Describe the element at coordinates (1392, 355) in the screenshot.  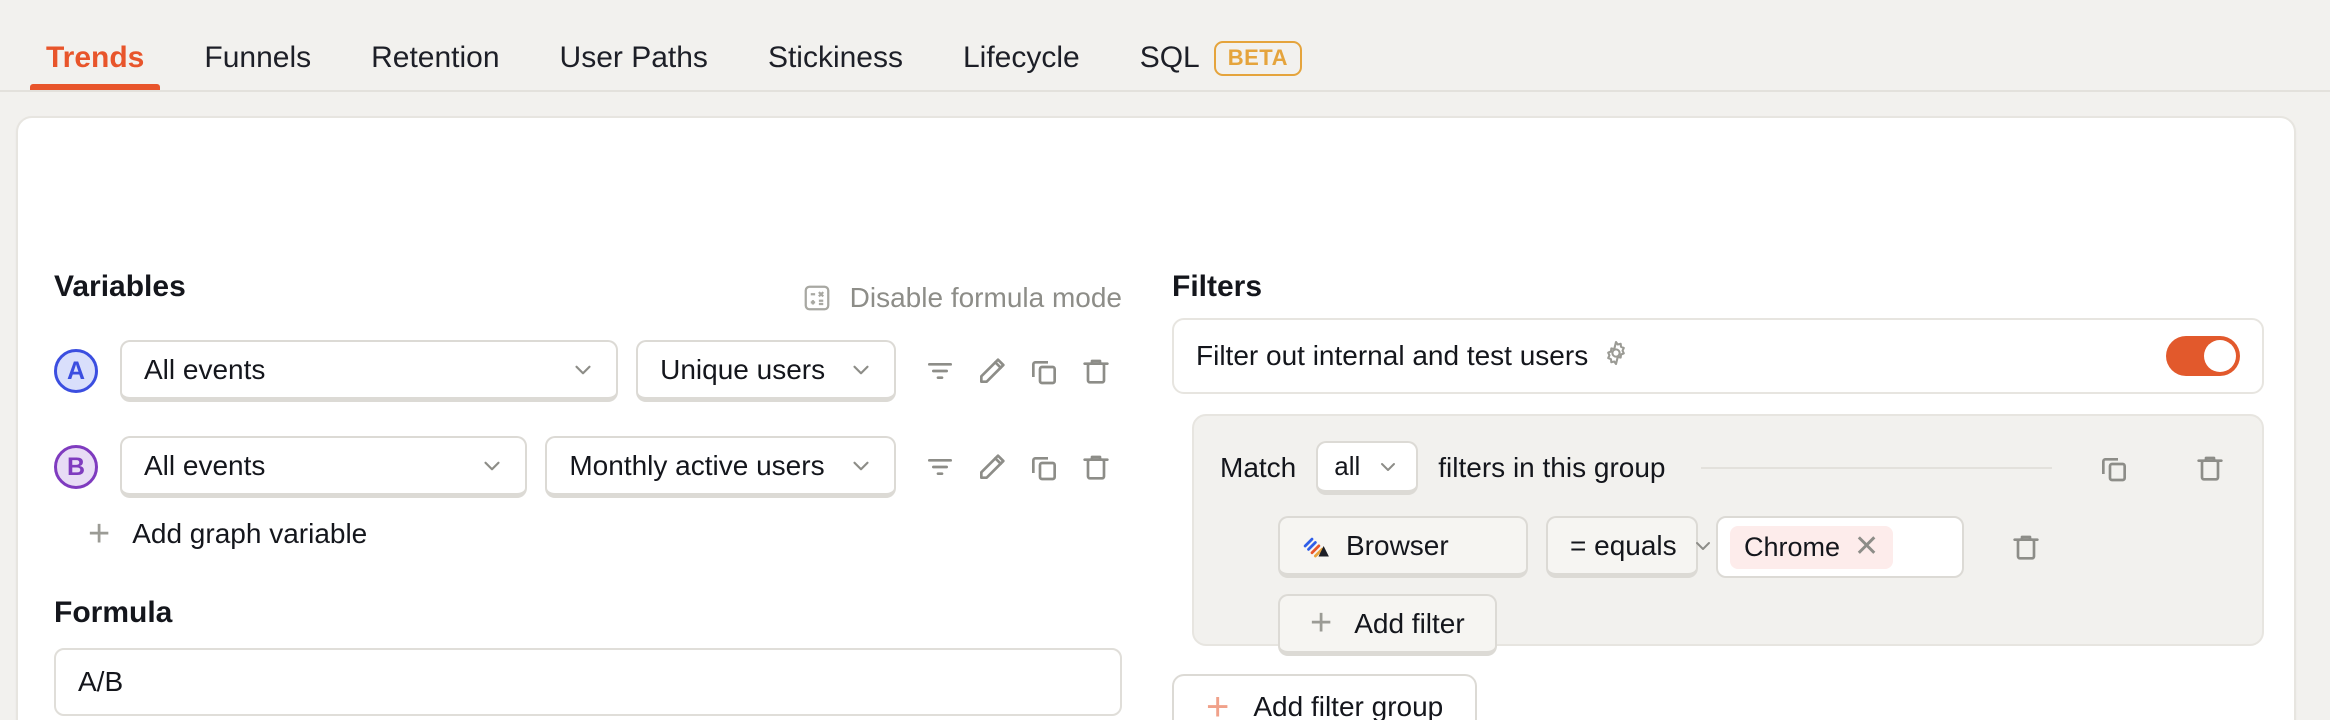
I see `filter-internal-users-label: Filter out internal and test users` at that location.